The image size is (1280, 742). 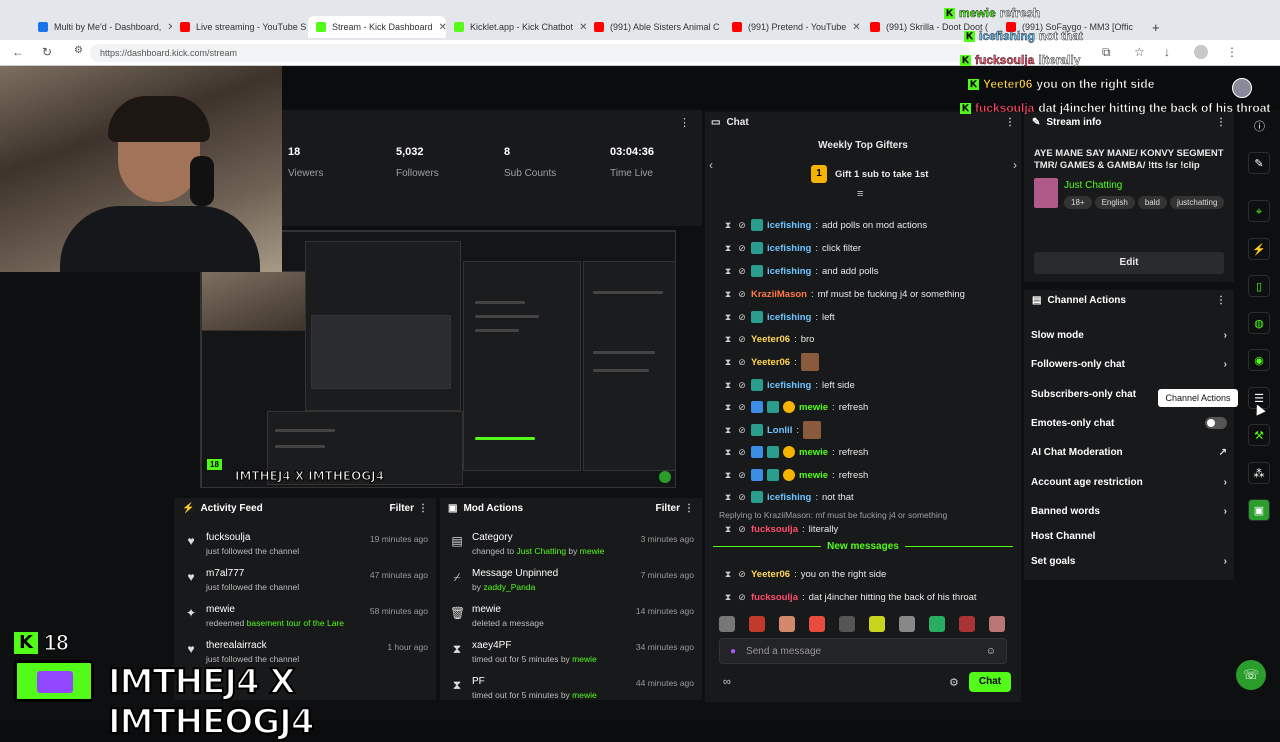 What do you see at coordinates (1216, 423) in the screenshot?
I see `emotes-only-toggle` at bounding box center [1216, 423].